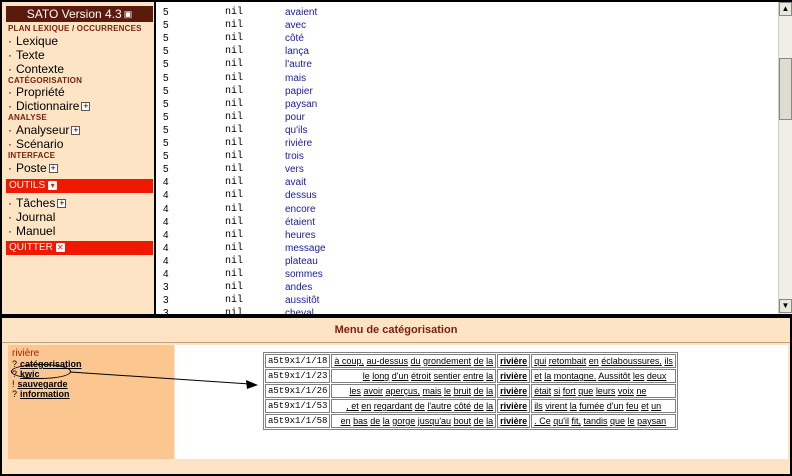 This screenshot has width=792, height=476. What do you see at coordinates (632, 406) in the screenshot?
I see `context-word: feu` at bounding box center [632, 406].